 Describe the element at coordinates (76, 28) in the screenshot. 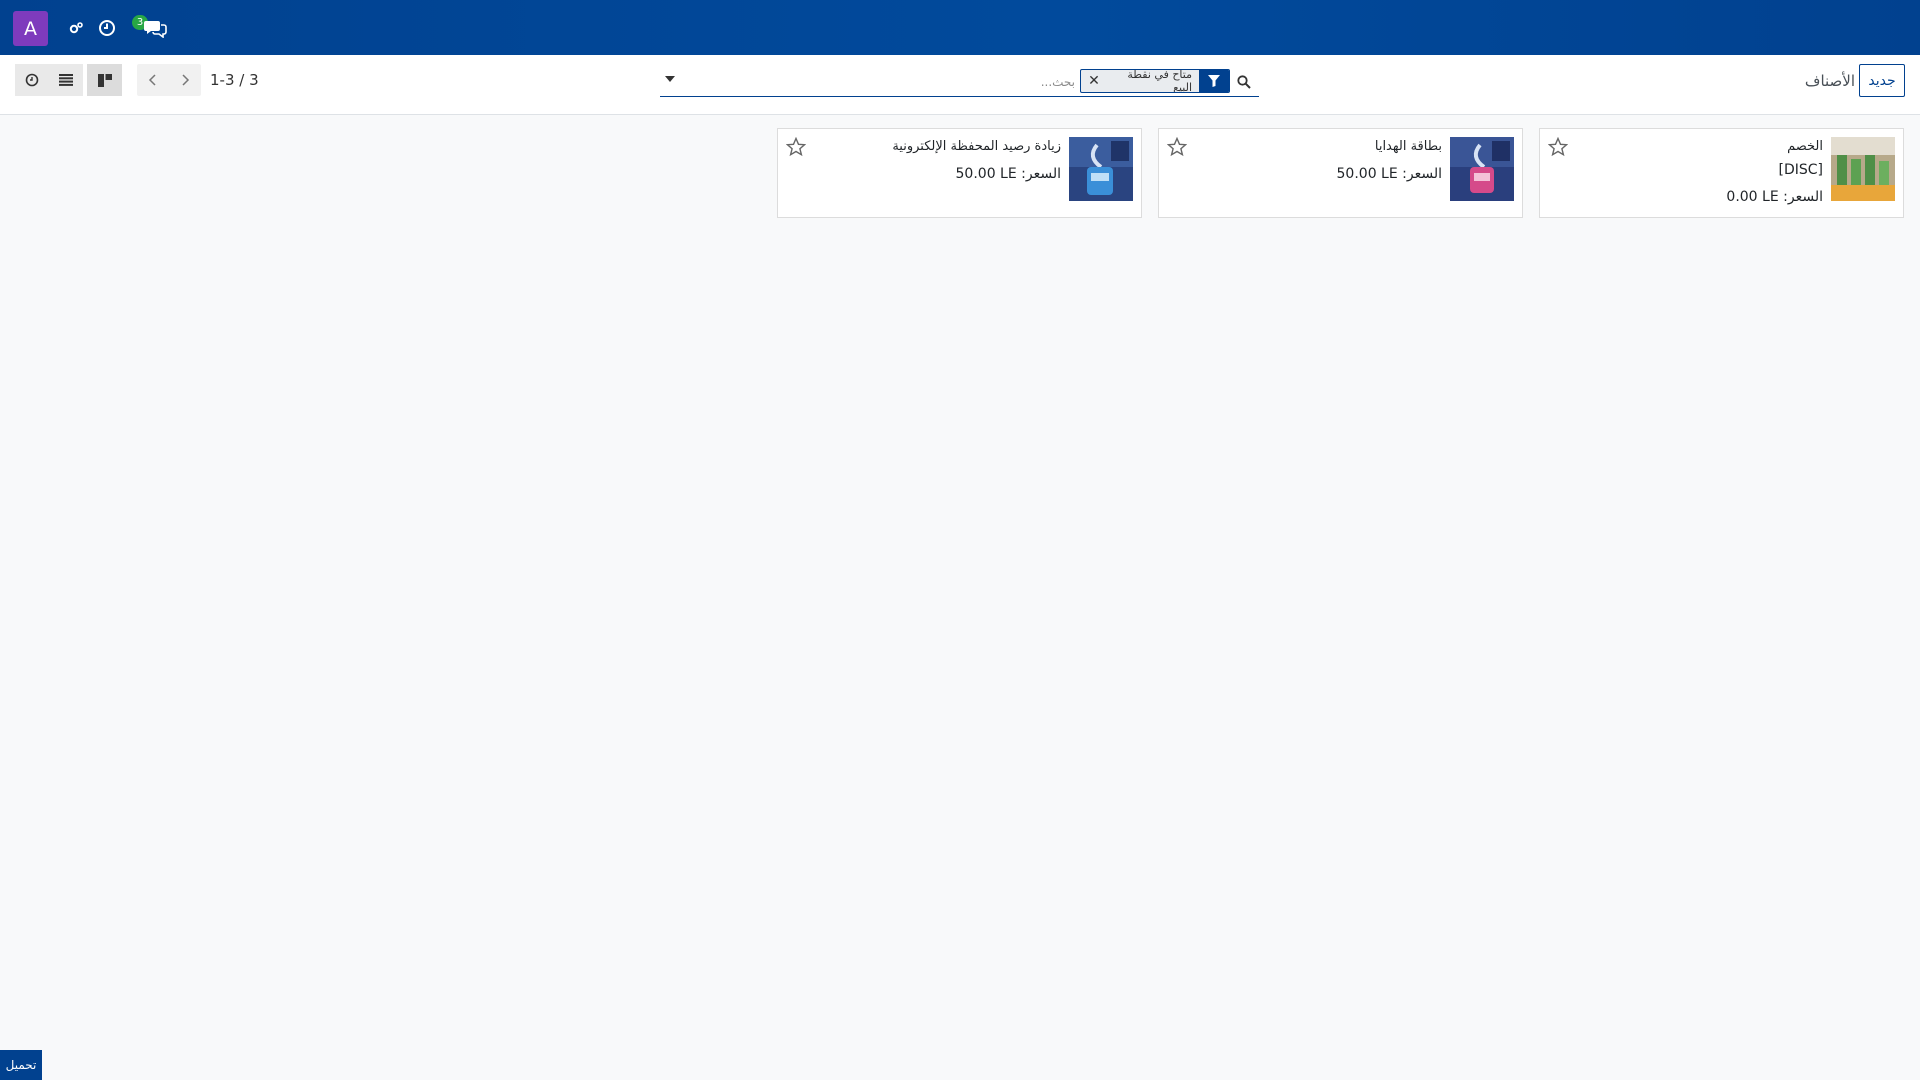

I see `cogs-icon` at that location.